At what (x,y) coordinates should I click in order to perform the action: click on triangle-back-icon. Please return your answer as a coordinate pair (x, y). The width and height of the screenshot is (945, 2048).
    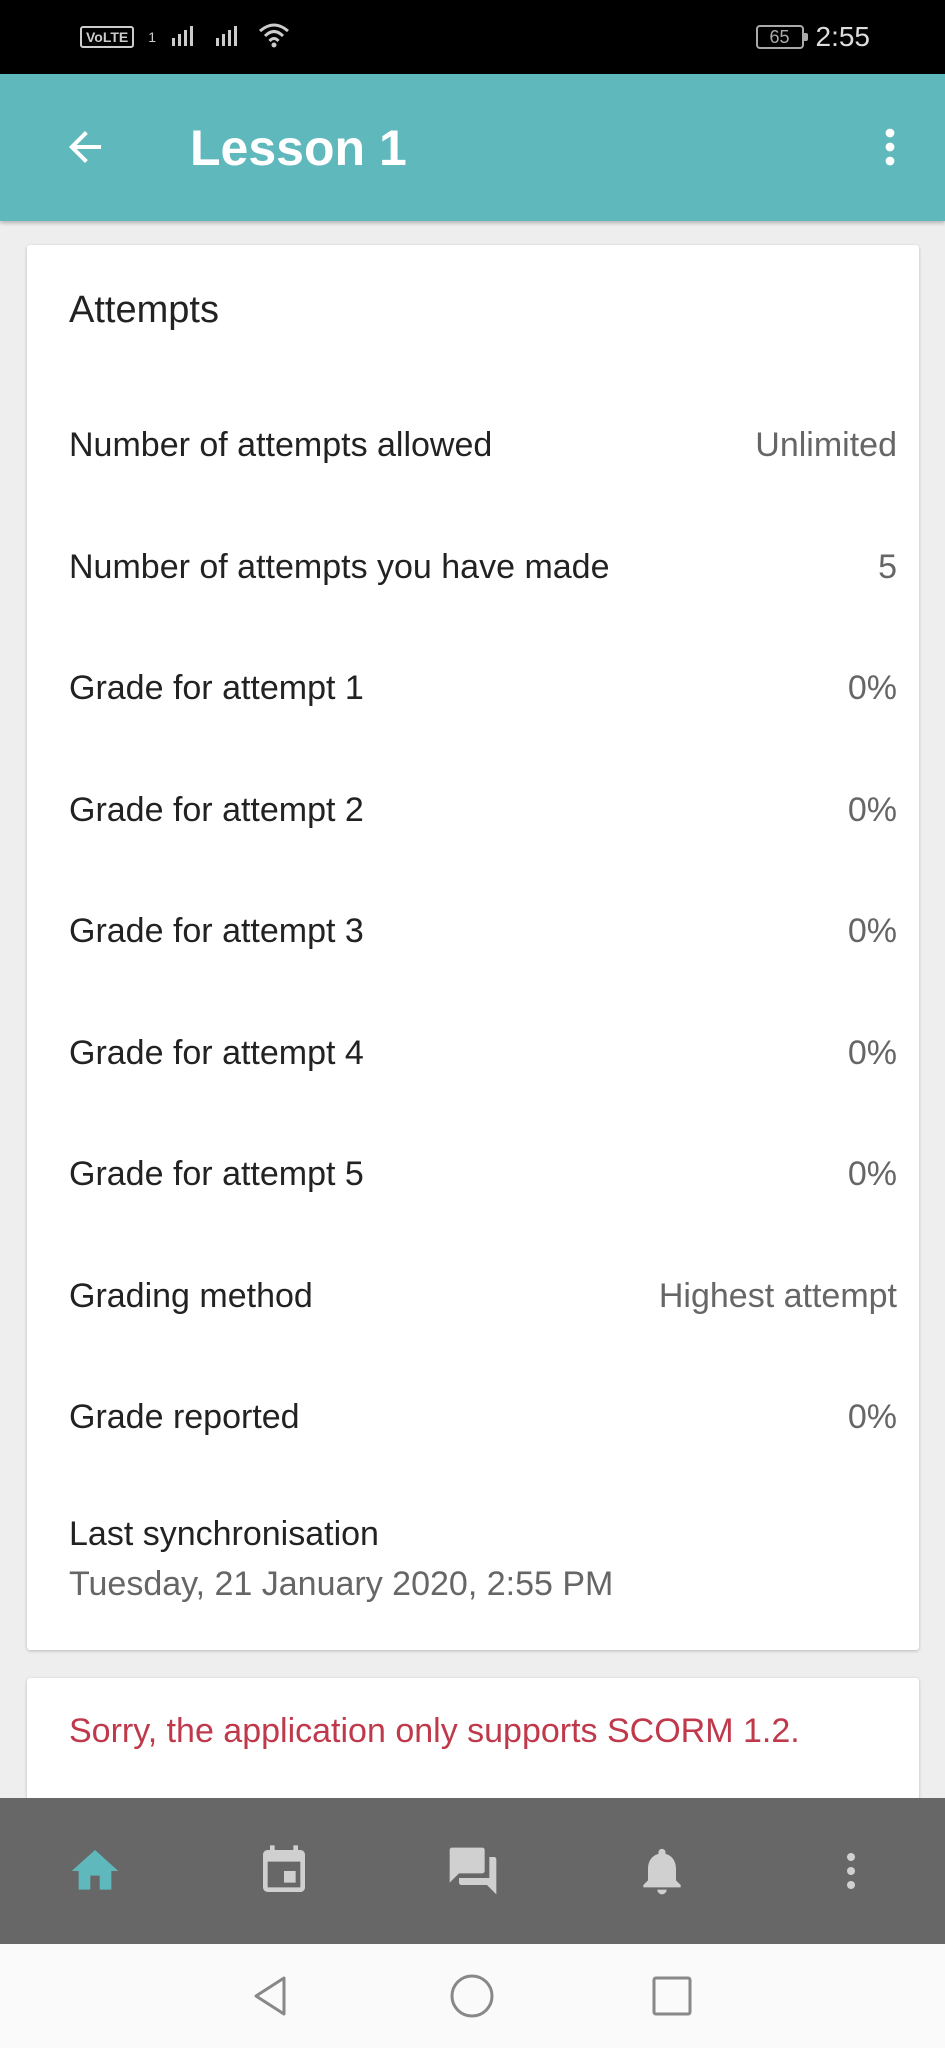
    Looking at the image, I should click on (270, 1996).